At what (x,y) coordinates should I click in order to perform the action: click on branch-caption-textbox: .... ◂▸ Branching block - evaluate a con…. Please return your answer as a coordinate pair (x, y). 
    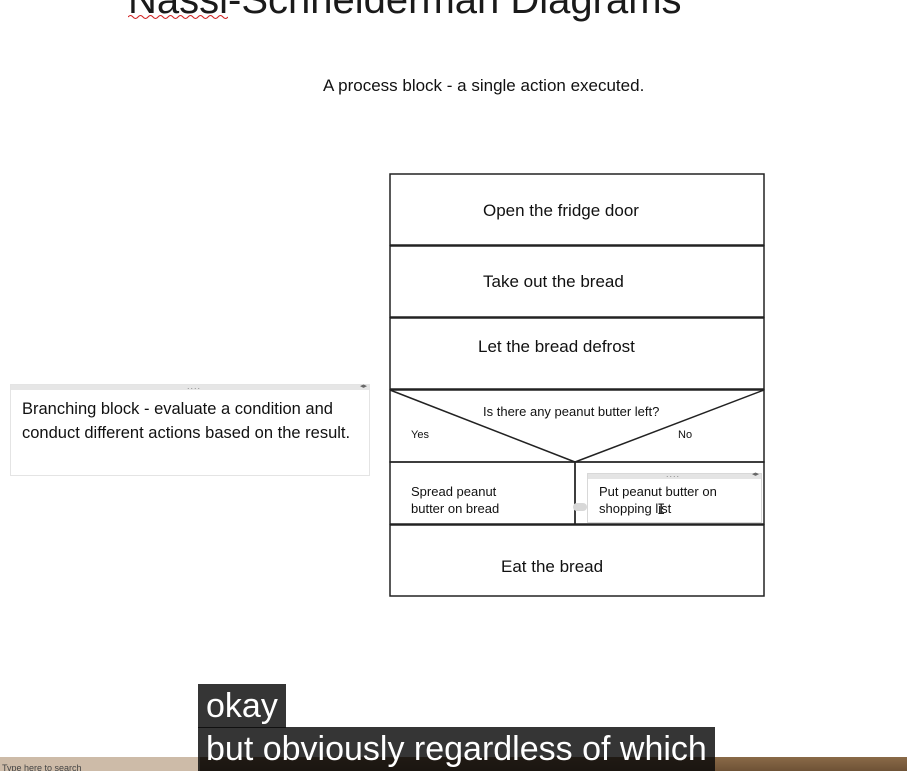
    Looking at the image, I should click on (190, 428).